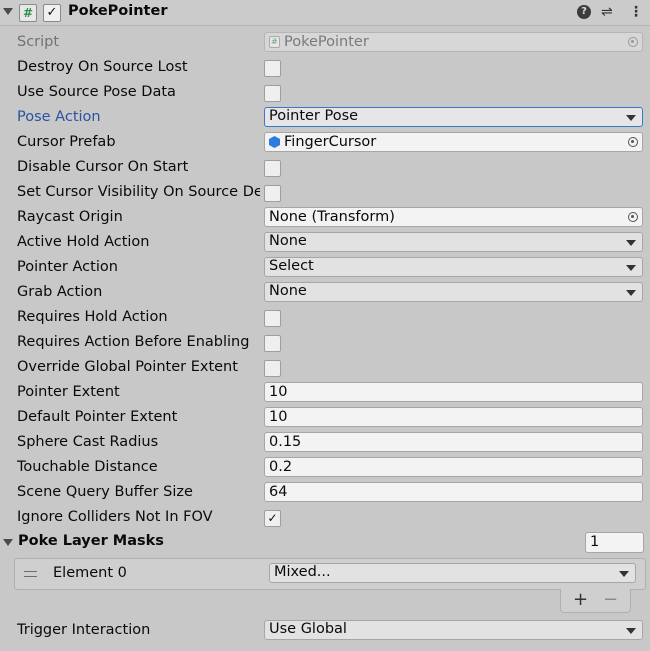  Describe the element at coordinates (595, 542) in the screenshot. I see `poke-layer-masks-size-value: 1` at that location.